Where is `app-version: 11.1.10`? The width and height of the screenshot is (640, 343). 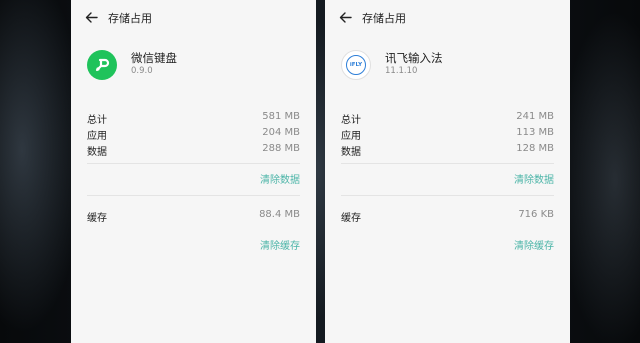 app-version: 11.1.10 is located at coordinates (401, 71).